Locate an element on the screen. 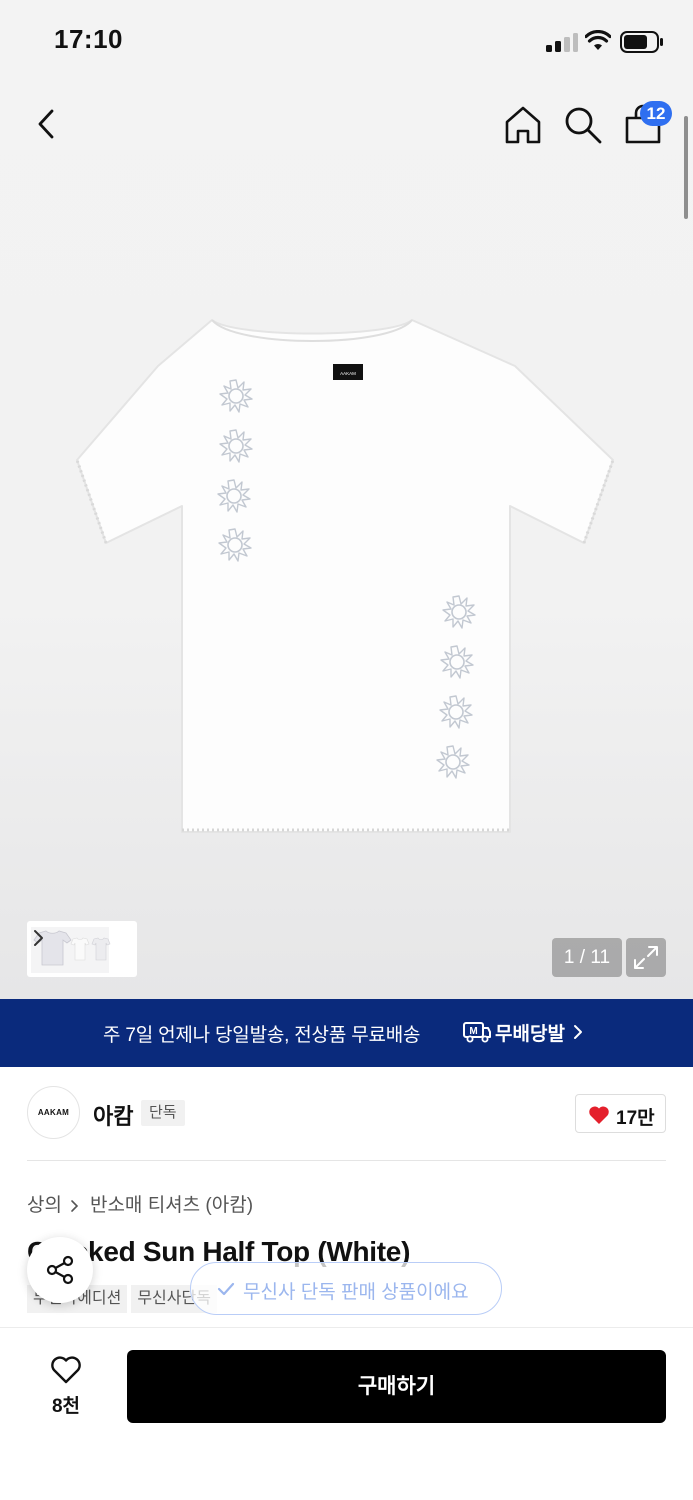  brand-like-button: 17만 is located at coordinates (620, 1113).